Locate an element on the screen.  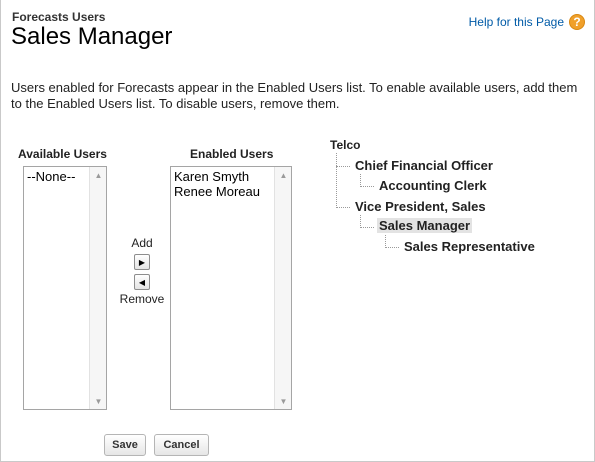
tree-node-cfo: Chief Financial Officer is located at coordinates (424, 165).